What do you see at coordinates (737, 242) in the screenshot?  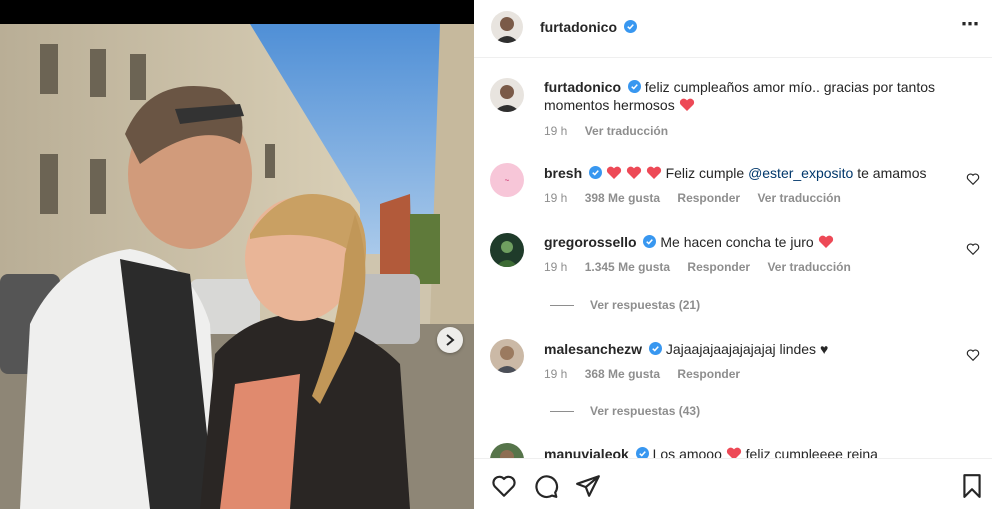 I see `comment-text: Me hacen concha te juro` at bounding box center [737, 242].